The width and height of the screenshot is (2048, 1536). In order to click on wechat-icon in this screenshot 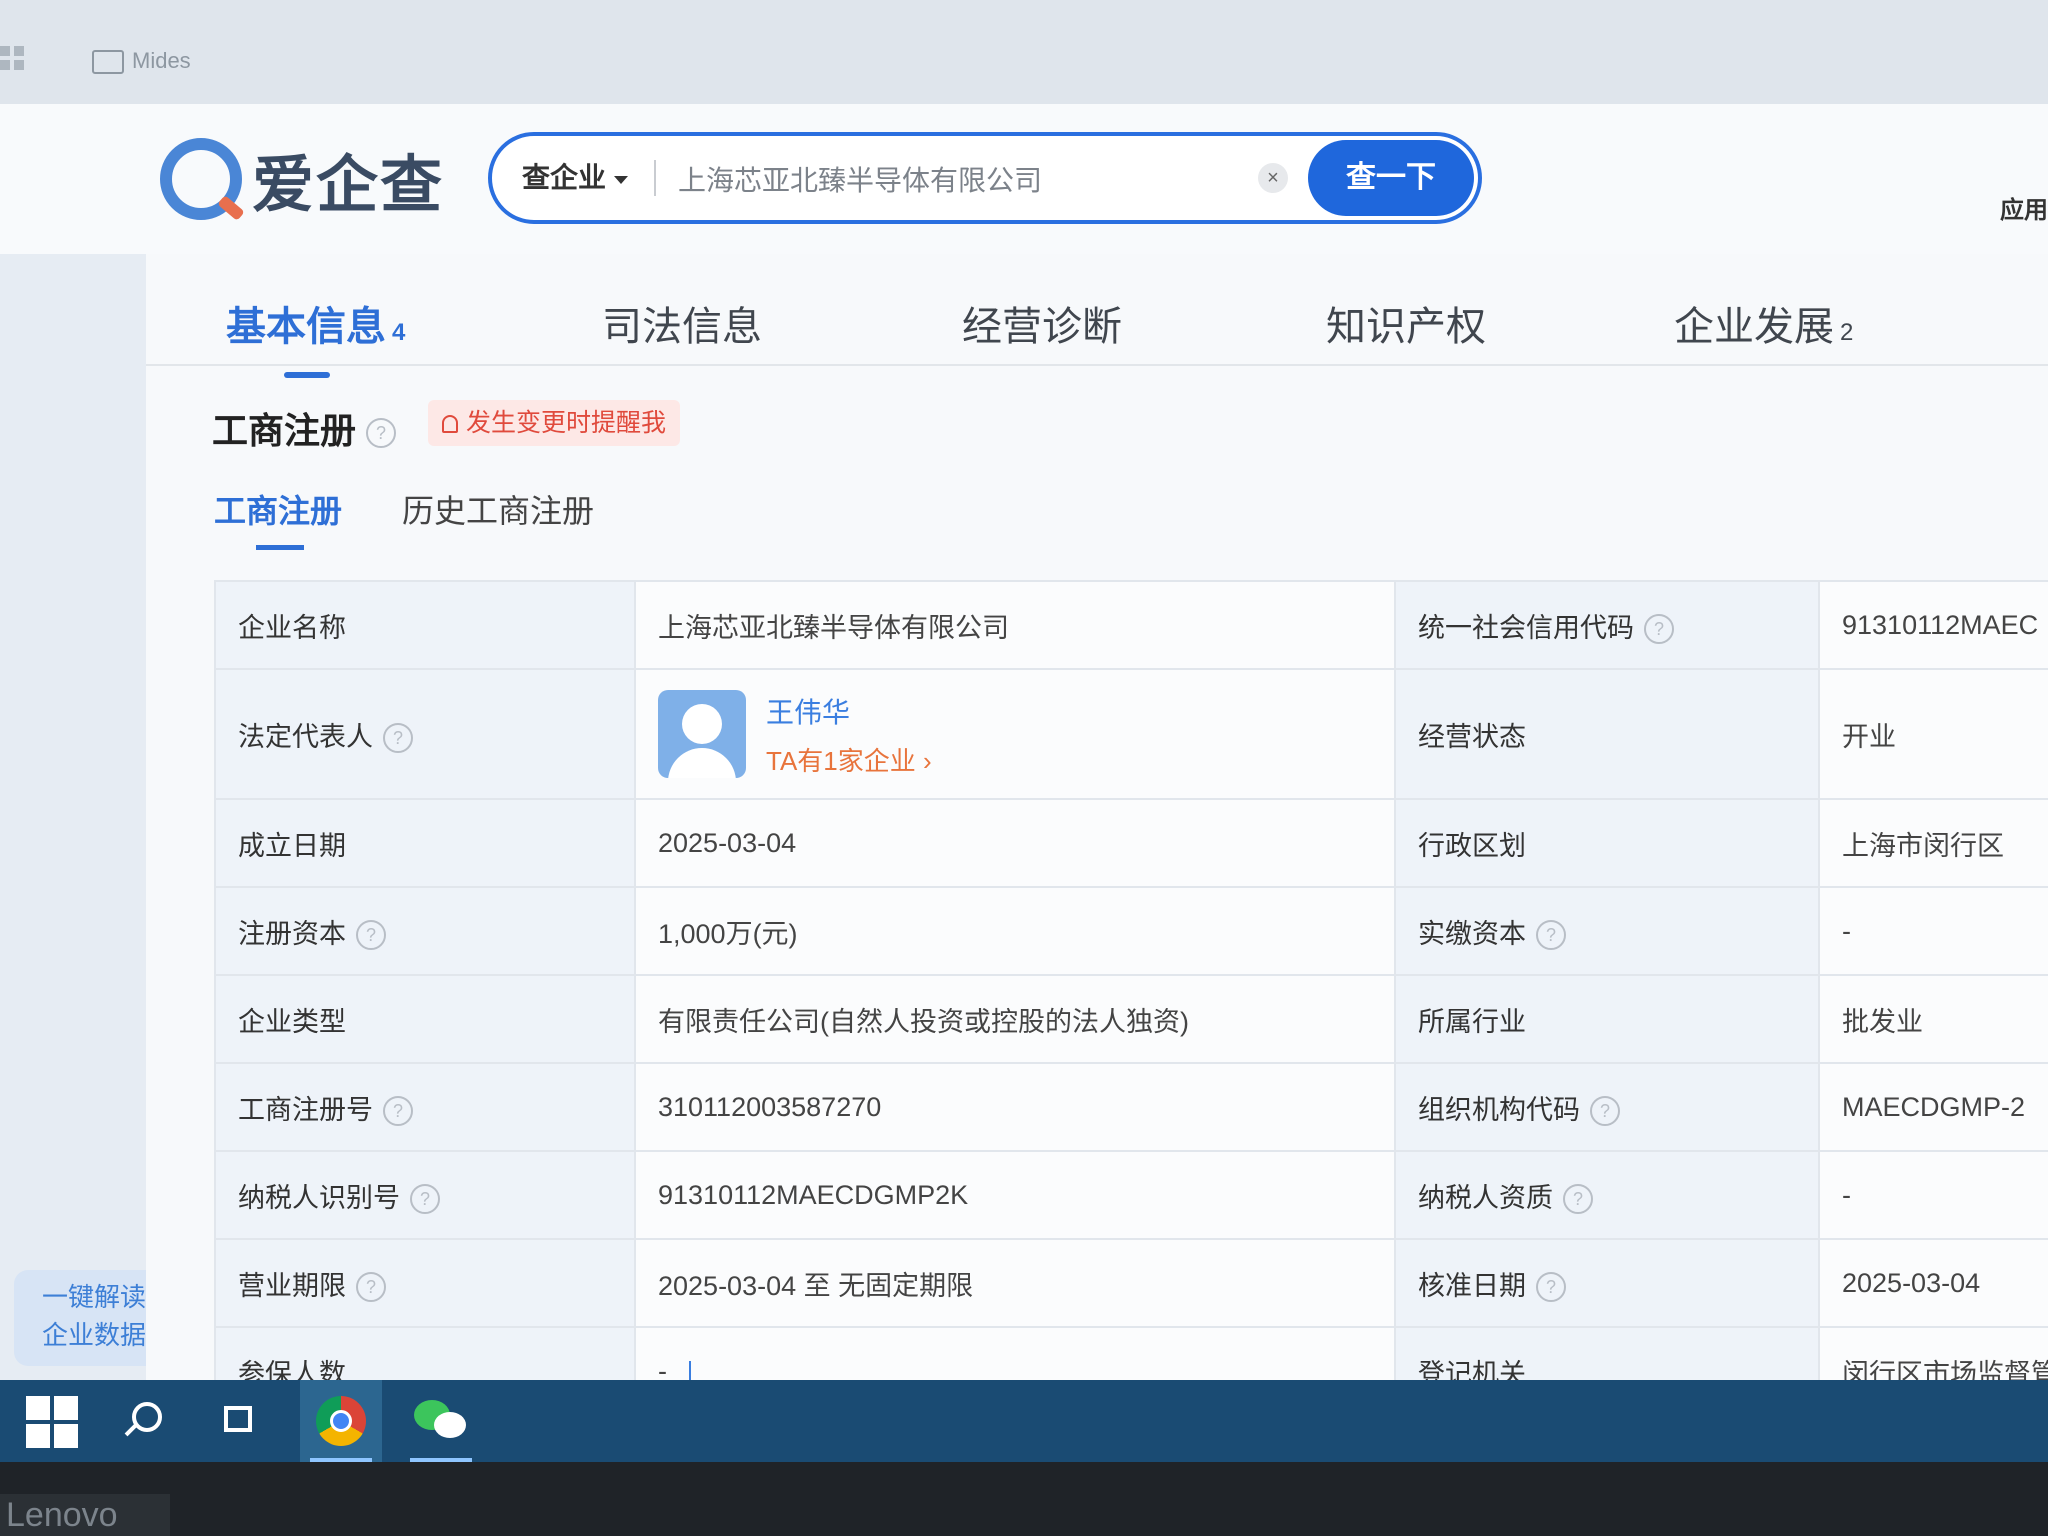, I will do `click(441, 1421)`.